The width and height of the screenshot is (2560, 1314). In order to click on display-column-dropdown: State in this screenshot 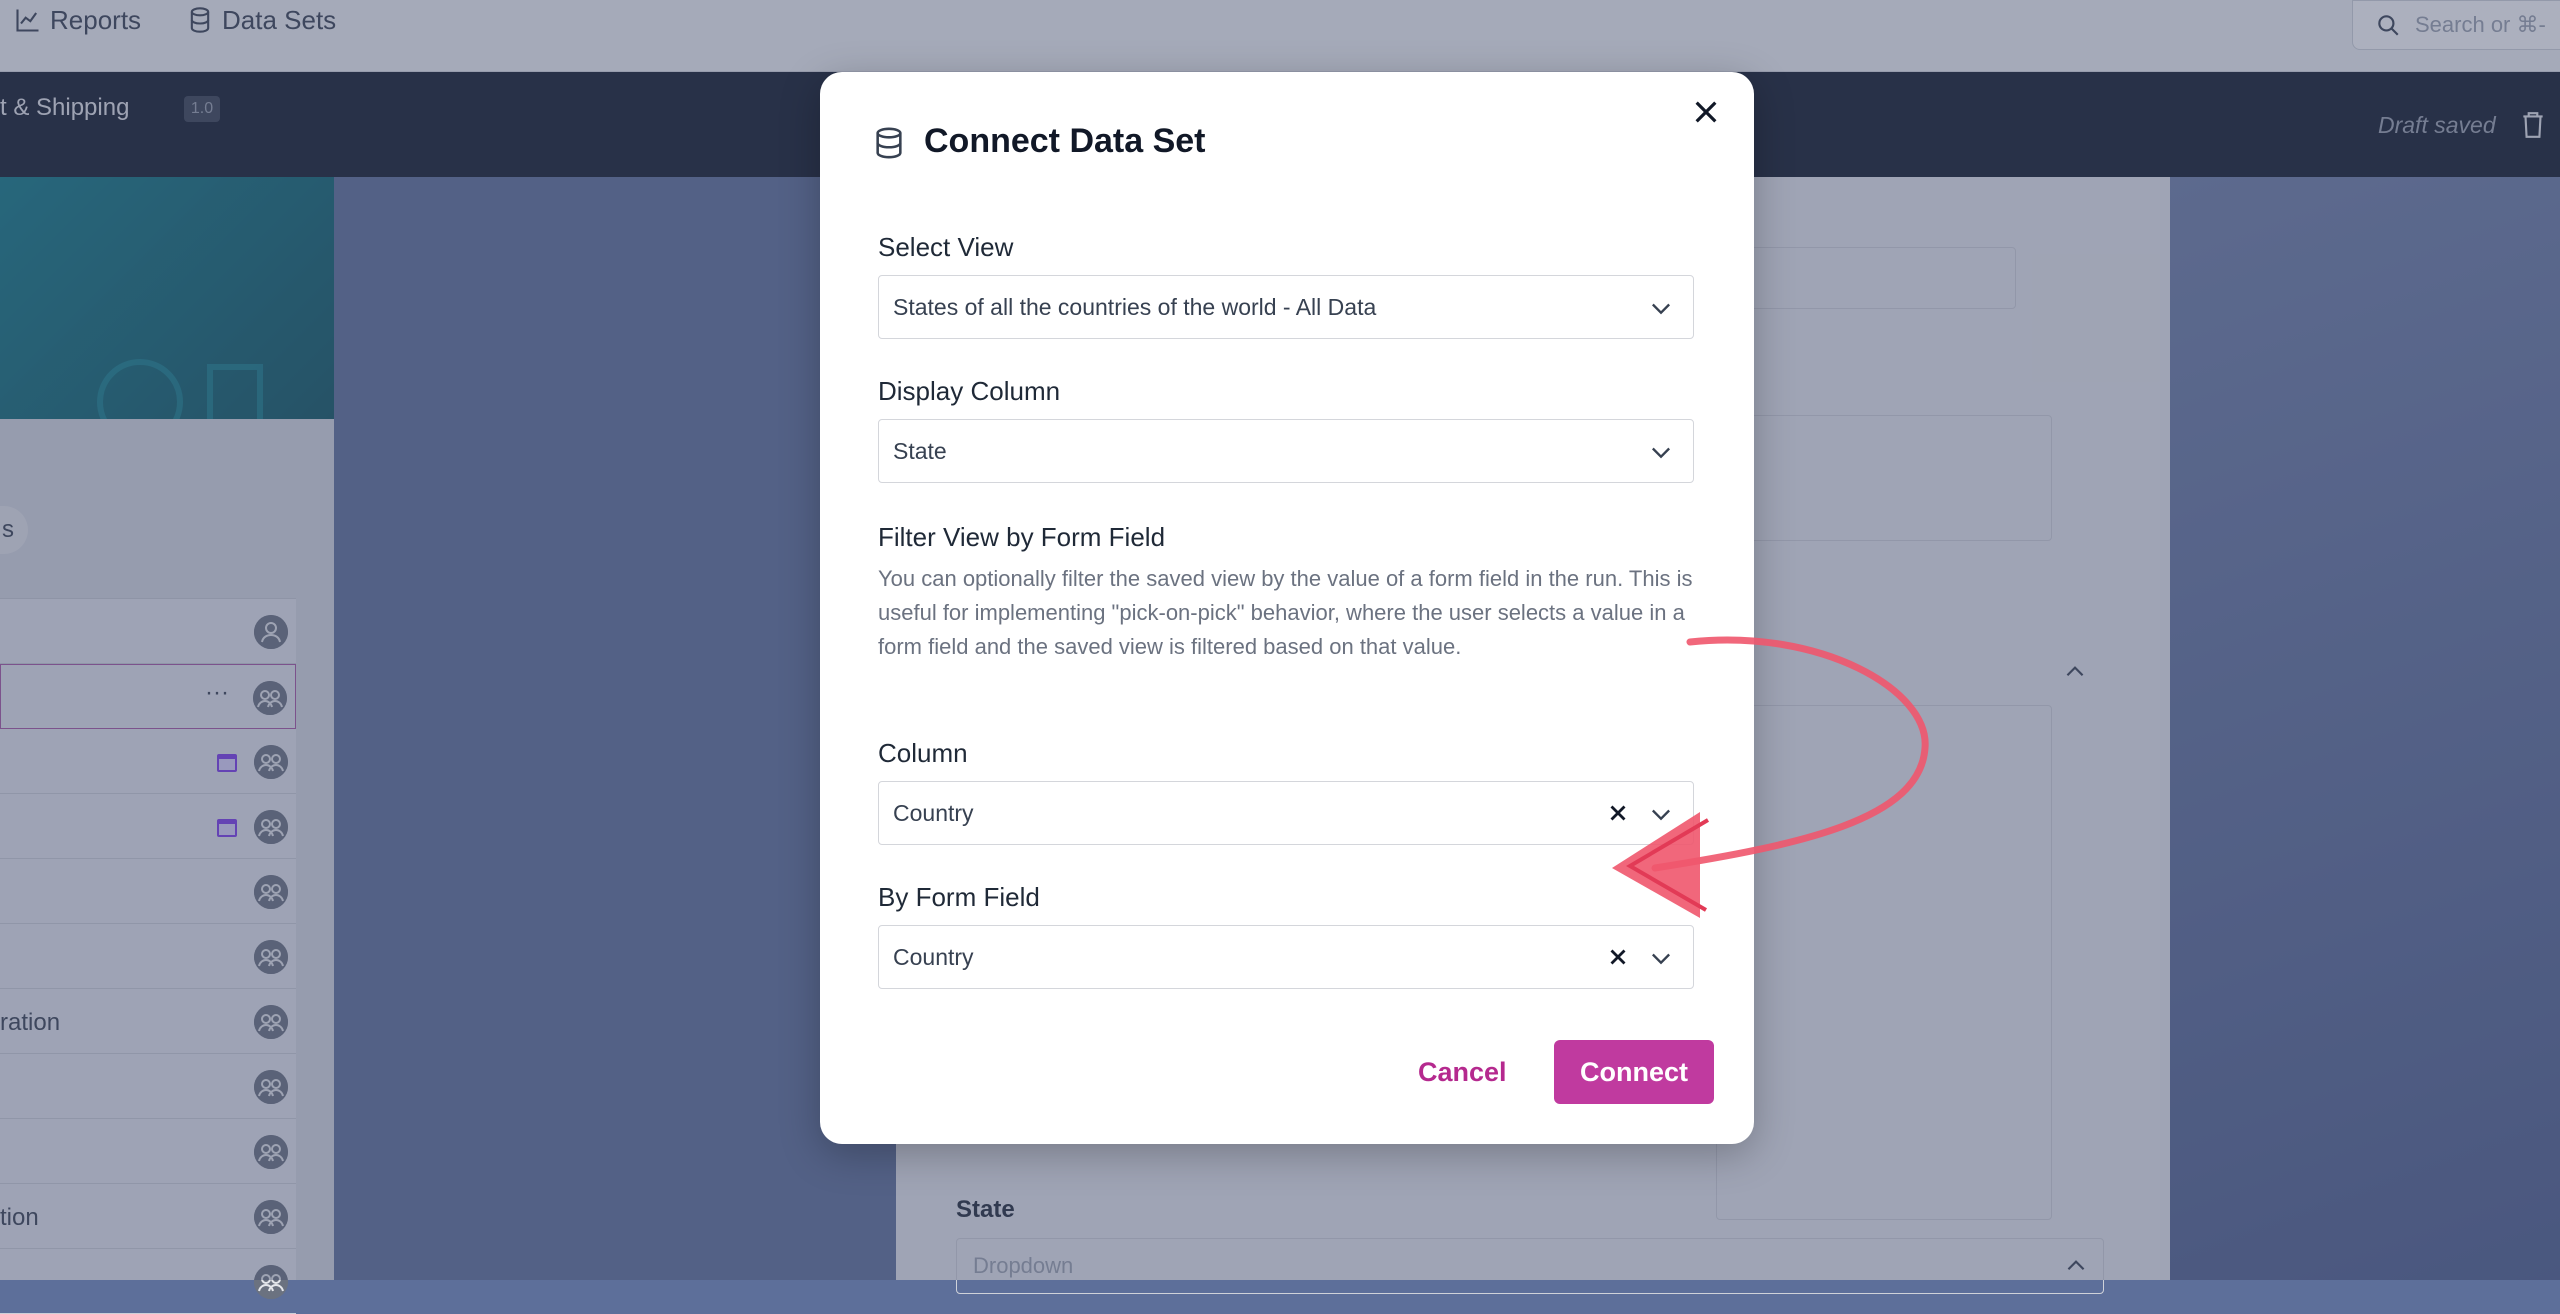, I will do `click(1286, 451)`.